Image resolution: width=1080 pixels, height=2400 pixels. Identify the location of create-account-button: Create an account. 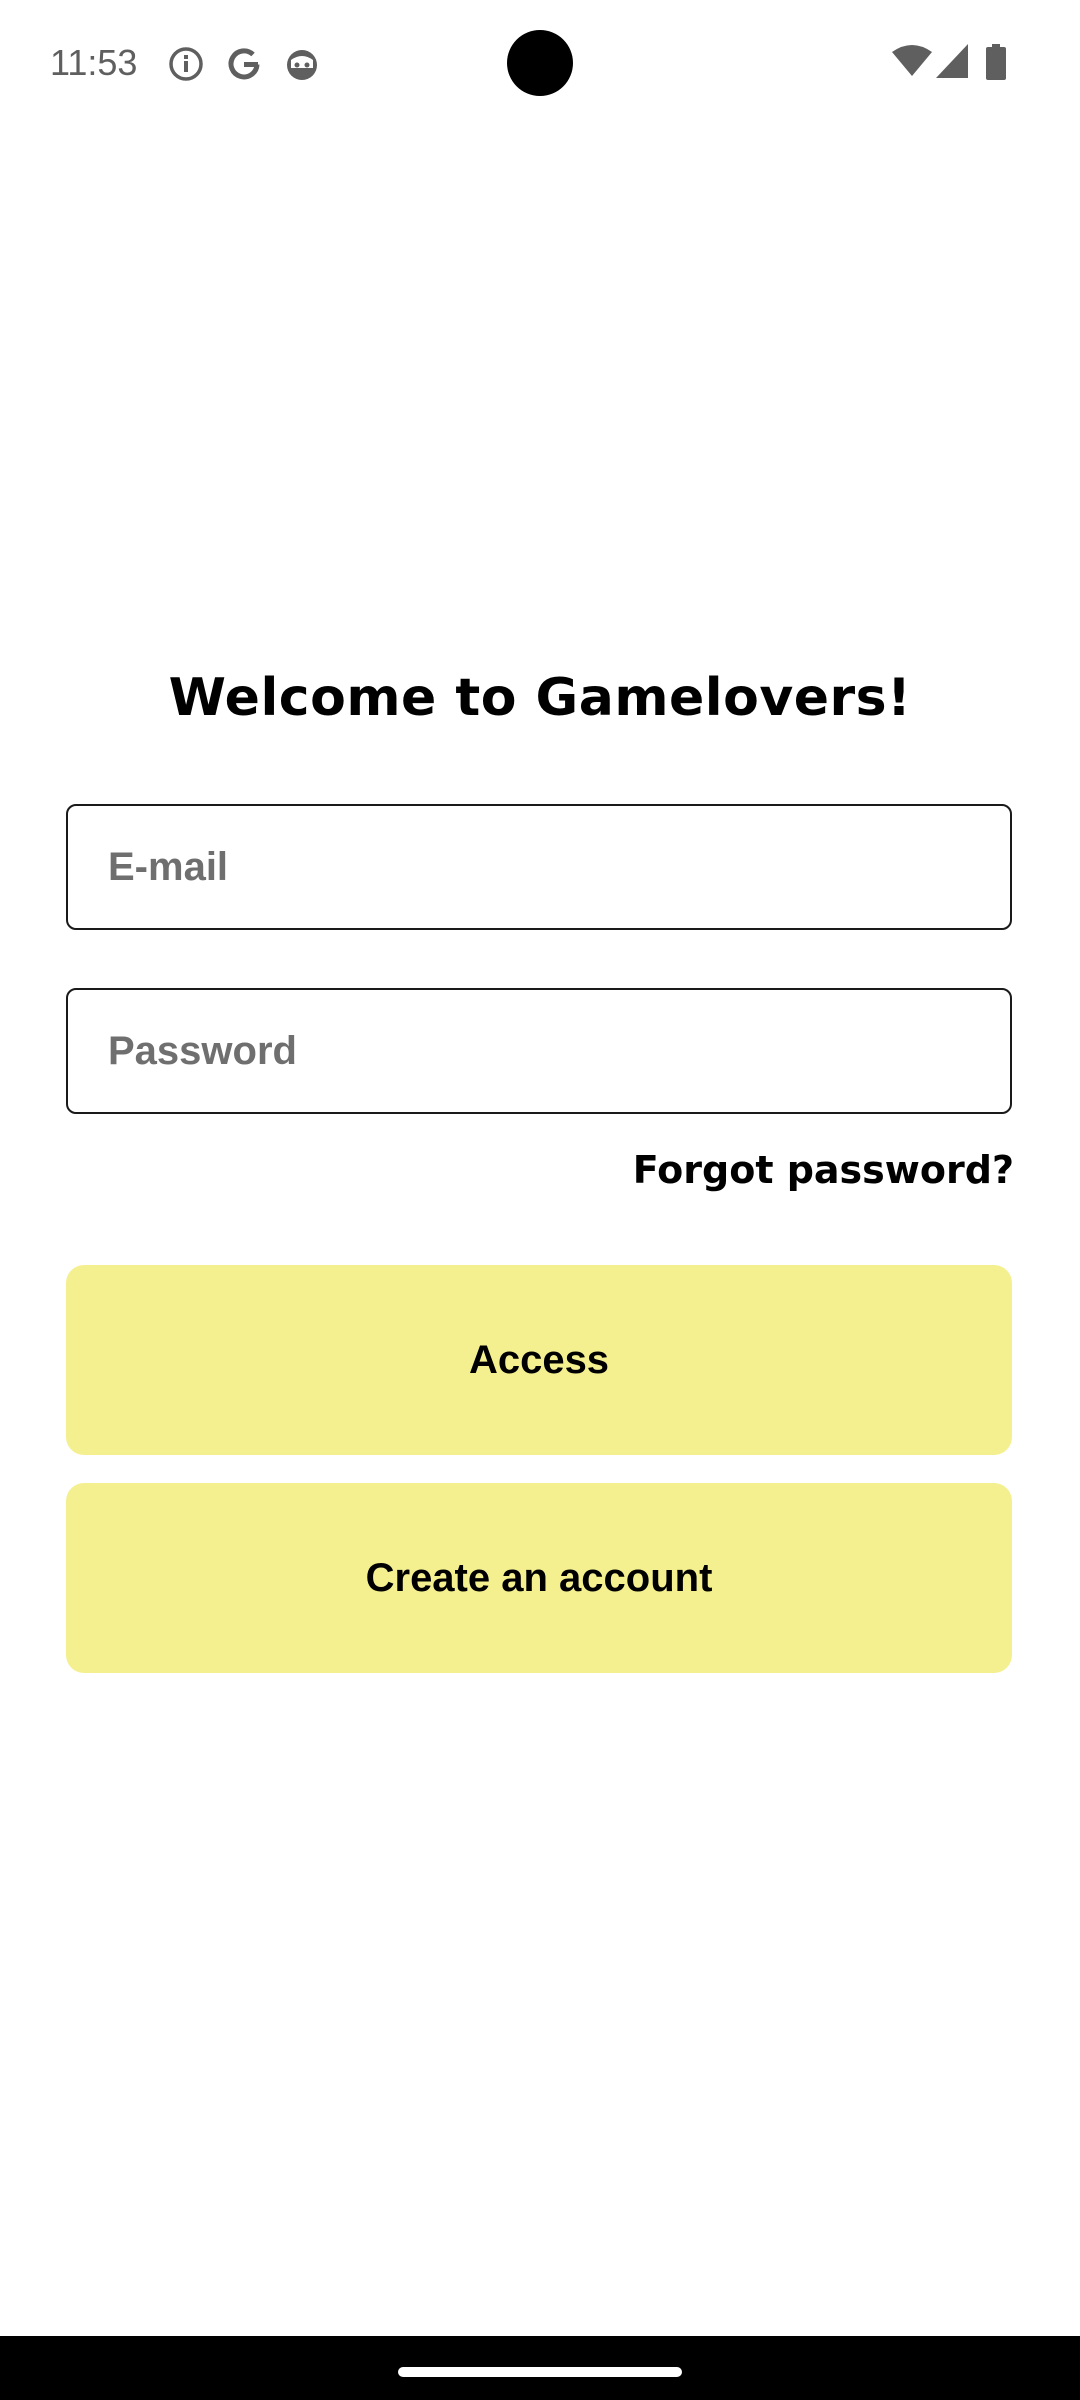
(539, 1578).